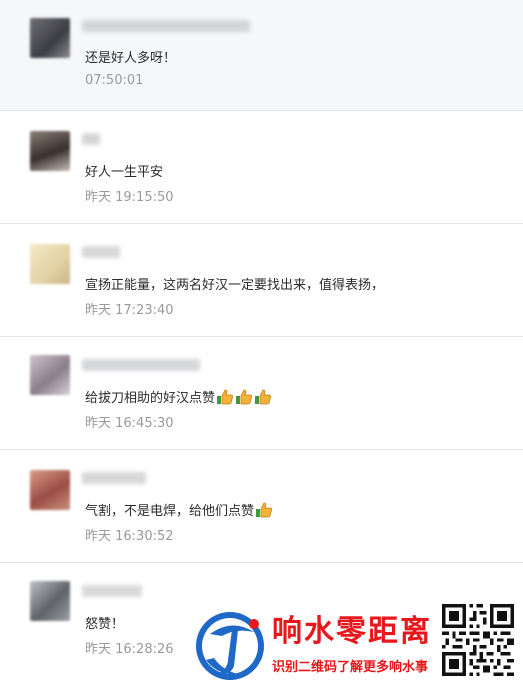  Describe the element at coordinates (129, 649) in the screenshot. I see `comment-time: 昨天 16:28:26` at that location.